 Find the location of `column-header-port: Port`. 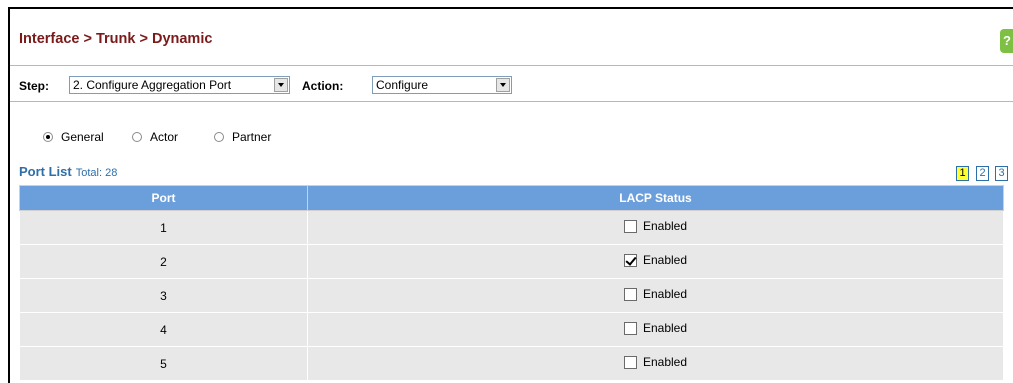

column-header-port: Port is located at coordinates (163, 198).